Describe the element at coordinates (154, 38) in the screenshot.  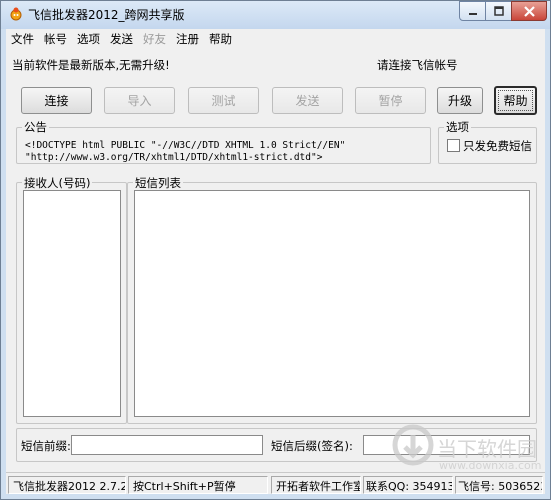
I see `menu-friends: 好友` at that location.